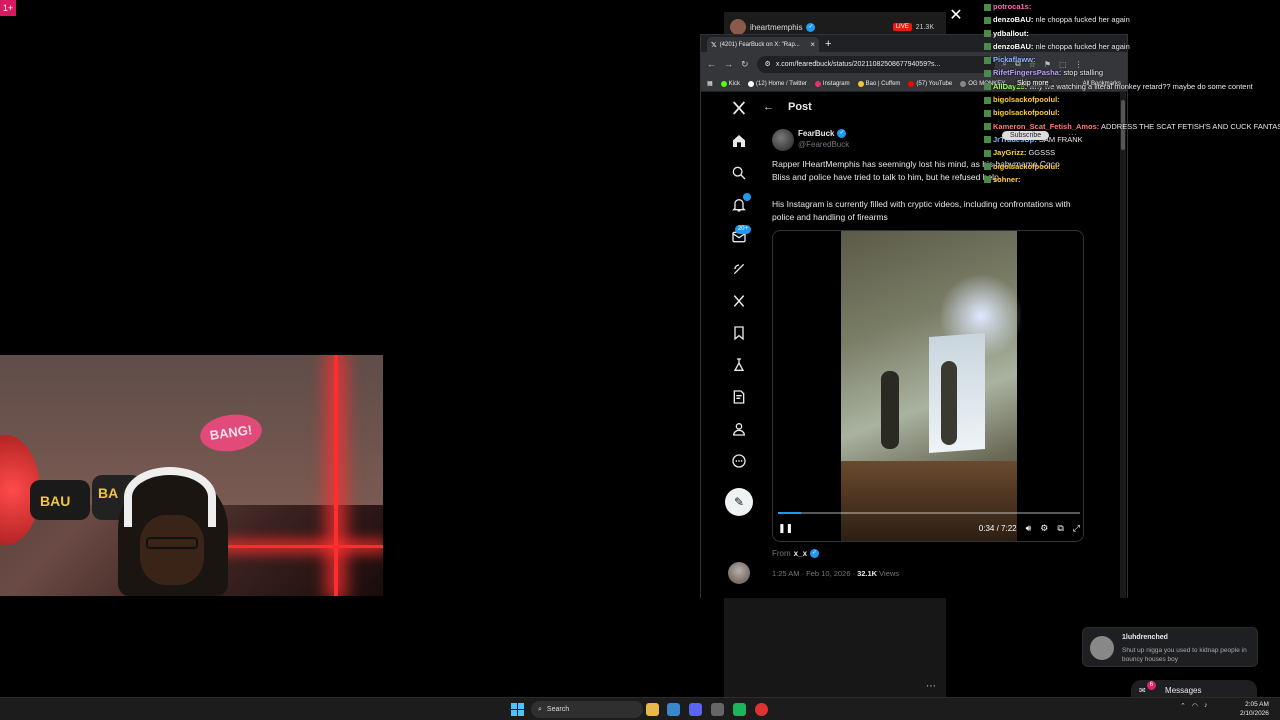  What do you see at coordinates (776, 27) in the screenshot?
I see `channel-name: iheartmemphis` at bounding box center [776, 27].